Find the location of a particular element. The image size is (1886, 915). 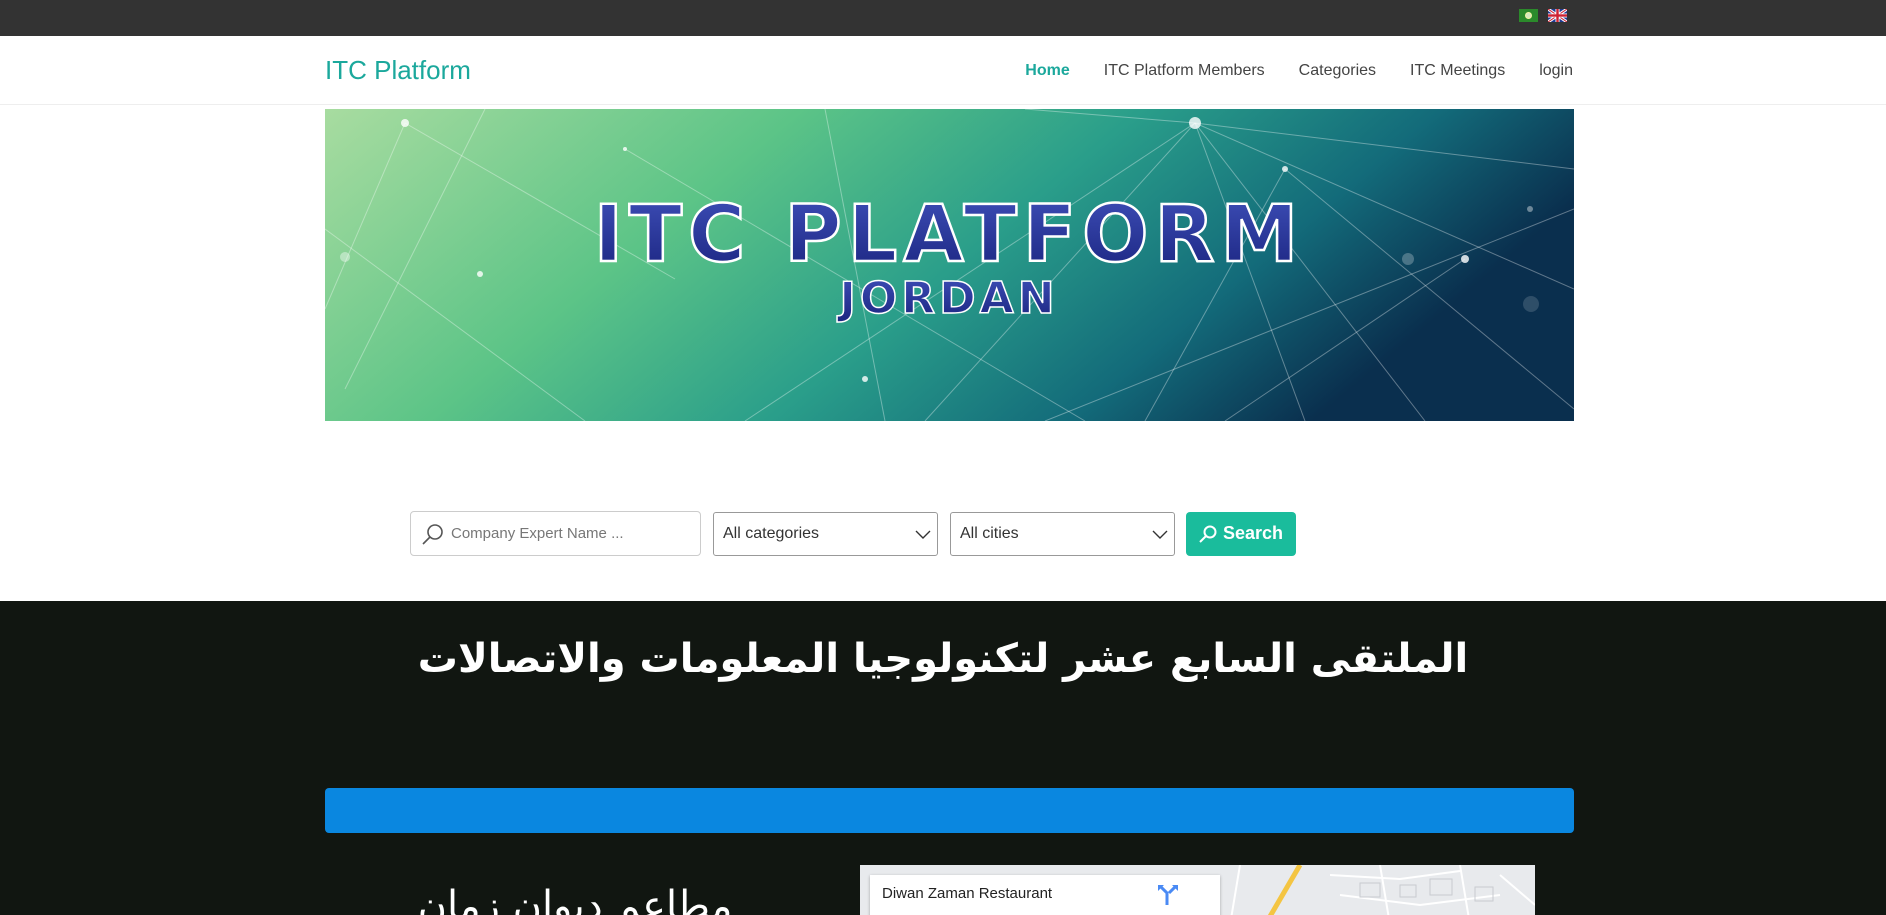

directions-icon is located at coordinates (1168, 897).